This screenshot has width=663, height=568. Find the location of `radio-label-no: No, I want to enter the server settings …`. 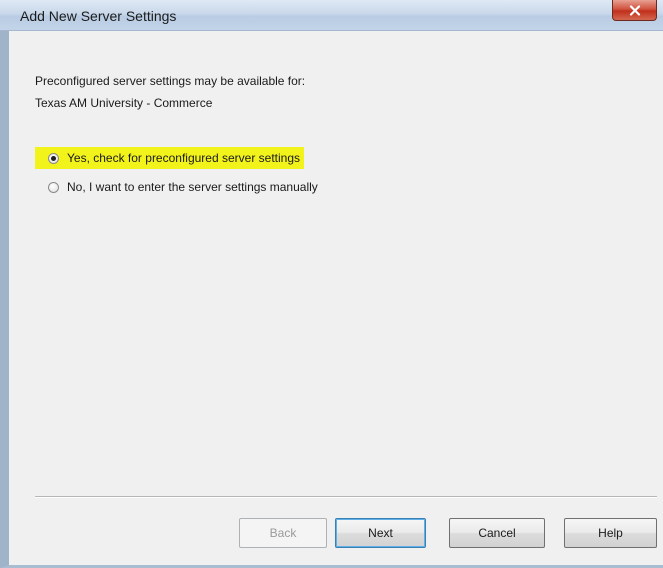

radio-label-no: No, I want to enter the server settings … is located at coordinates (192, 187).